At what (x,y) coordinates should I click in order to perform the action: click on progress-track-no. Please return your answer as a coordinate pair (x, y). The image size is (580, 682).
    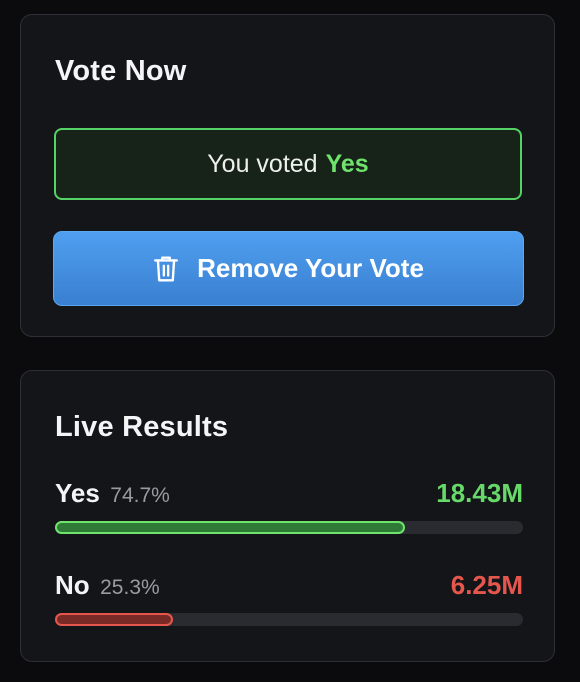
    Looking at the image, I should click on (289, 619).